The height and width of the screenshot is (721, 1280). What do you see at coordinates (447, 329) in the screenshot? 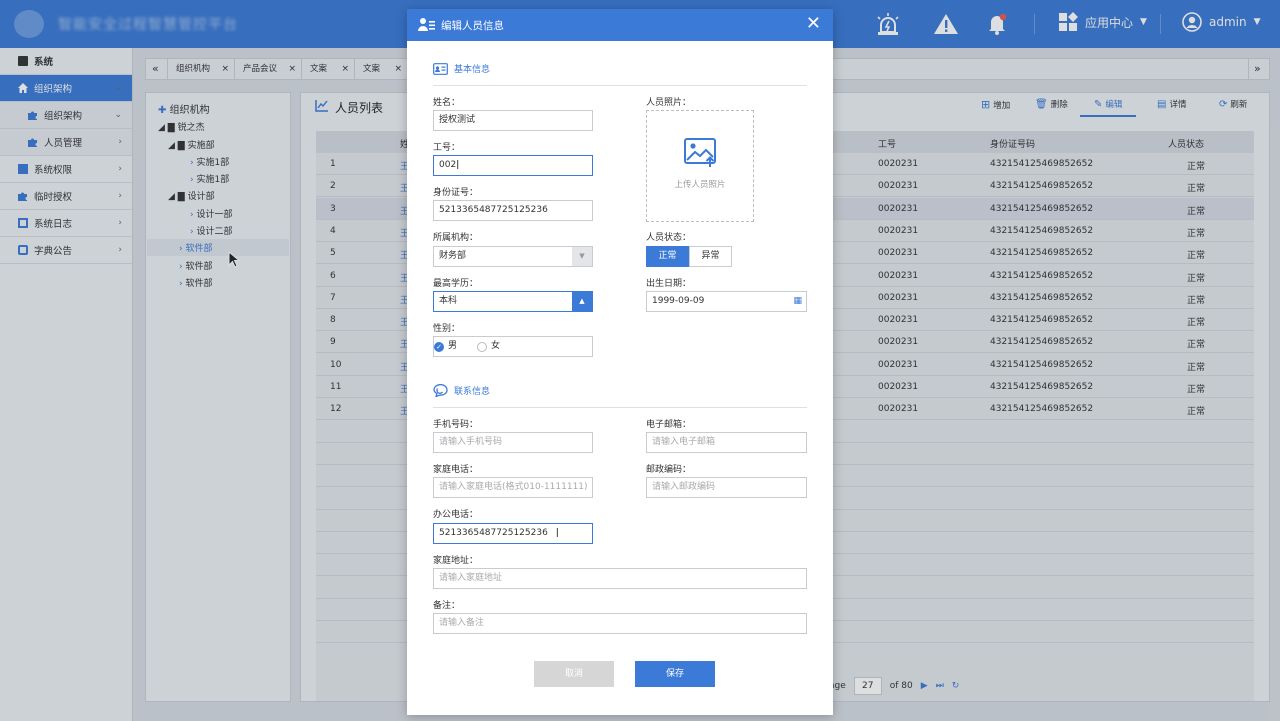
I see `gender-label: 性别：` at bounding box center [447, 329].